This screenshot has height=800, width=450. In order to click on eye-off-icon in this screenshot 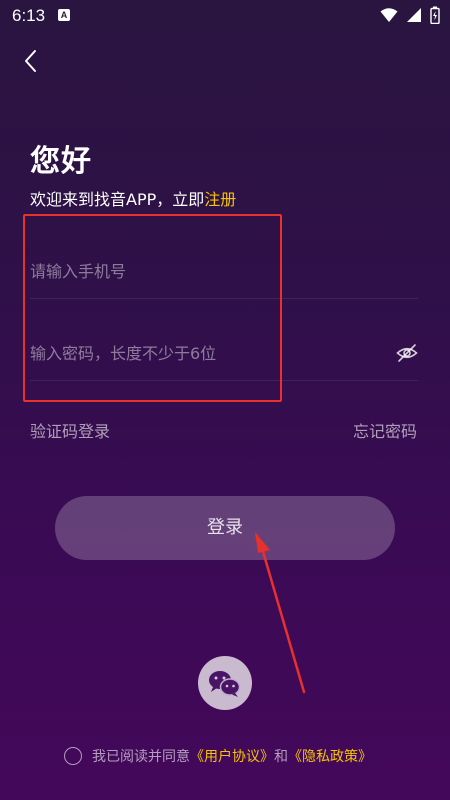, I will do `click(407, 353)`.